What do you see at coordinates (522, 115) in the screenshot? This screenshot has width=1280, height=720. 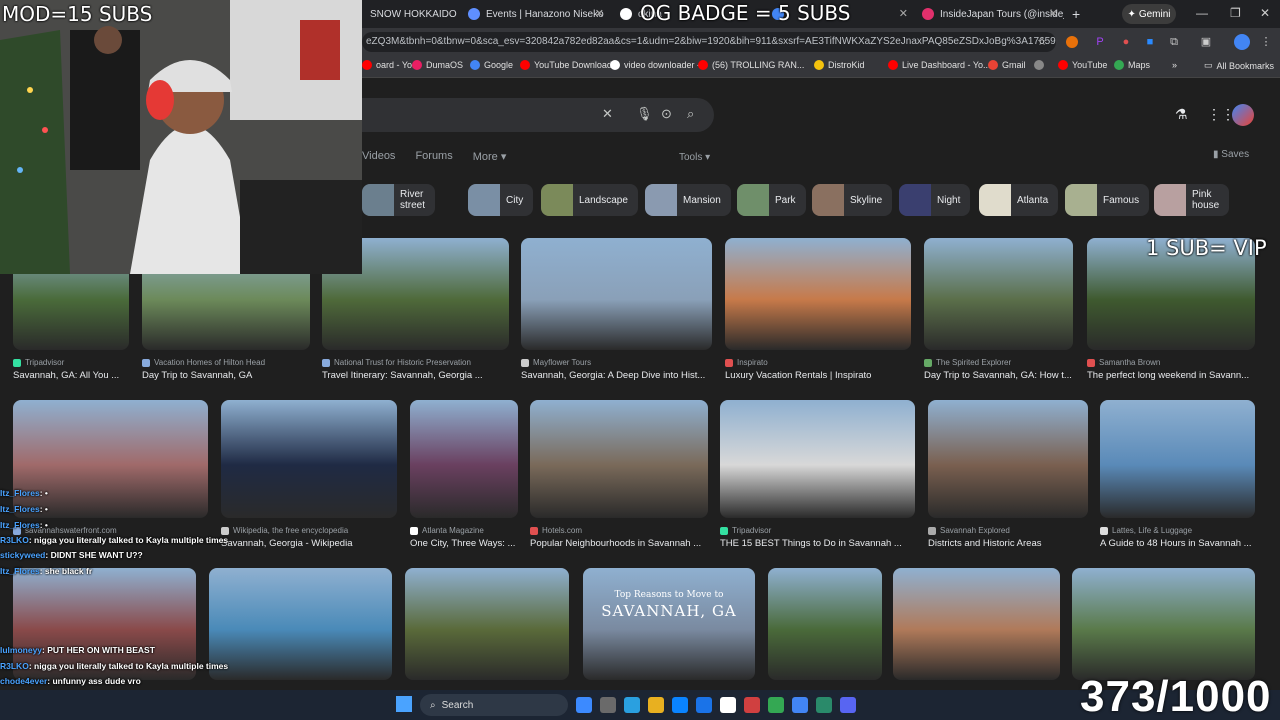 I see `search-box: ✕ 🎙 ⊙ ⌕` at bounding box center [522, 115].